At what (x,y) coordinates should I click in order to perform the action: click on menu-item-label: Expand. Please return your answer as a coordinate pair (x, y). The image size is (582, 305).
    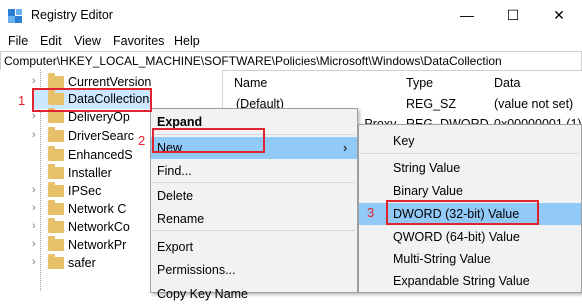
    Looking at the image, I should click on (180, 122).